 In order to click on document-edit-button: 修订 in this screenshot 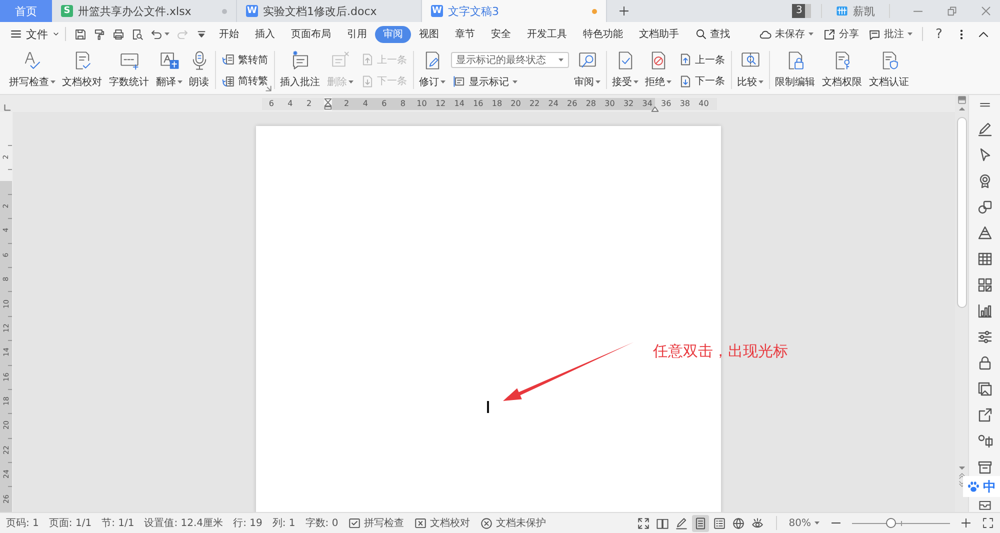, I will do `click(432, 70)`.